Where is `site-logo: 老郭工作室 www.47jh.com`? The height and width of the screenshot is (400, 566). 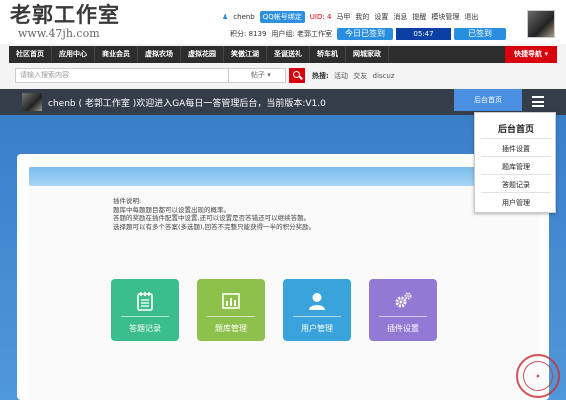 site-logo: 老郭工作室 www.47jh.com is located at coordinates (65, 21).